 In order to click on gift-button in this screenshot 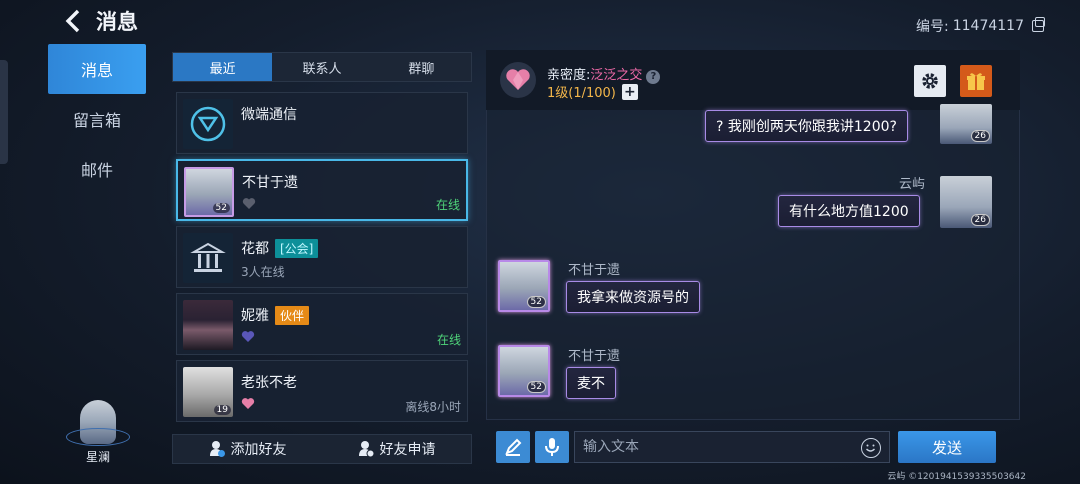, I will do `click(976, 81)`.